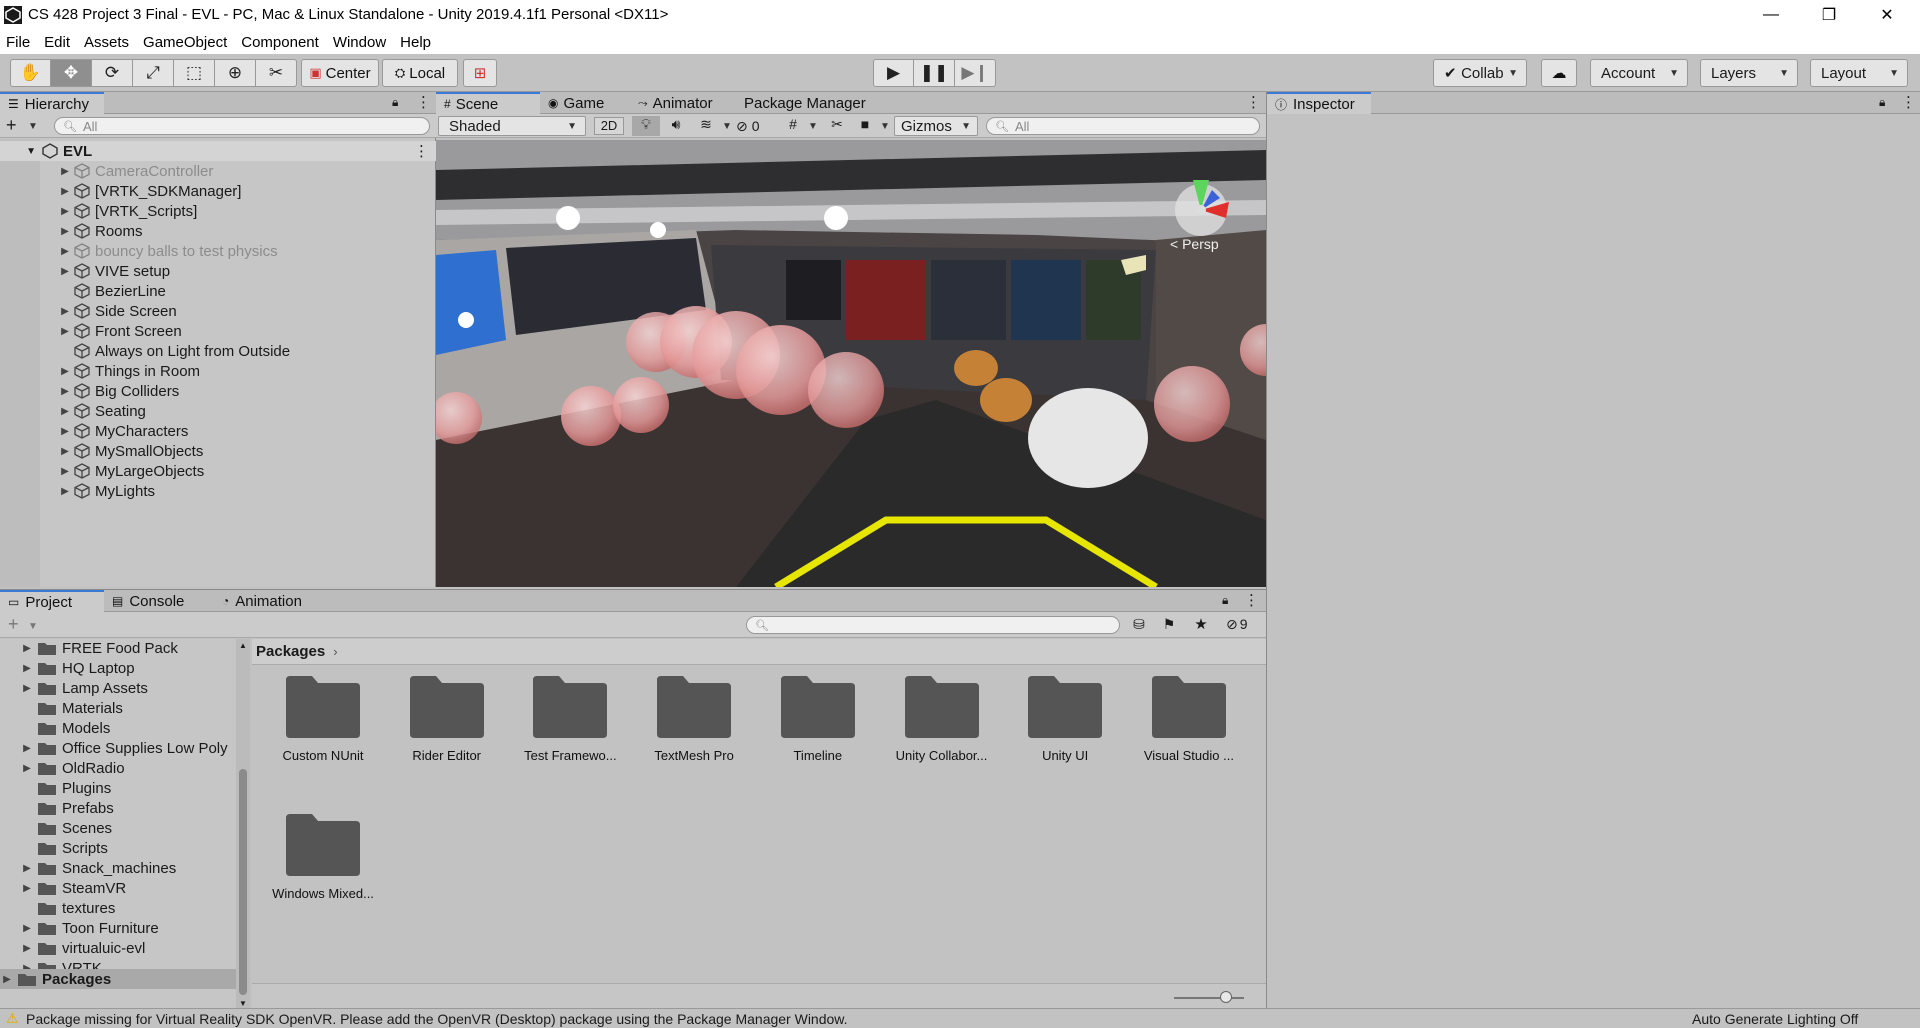  Describe the element at coordinates (1123, 126) in the screenshot. I see `scene-search-input: 🔍︎ All` at that location.